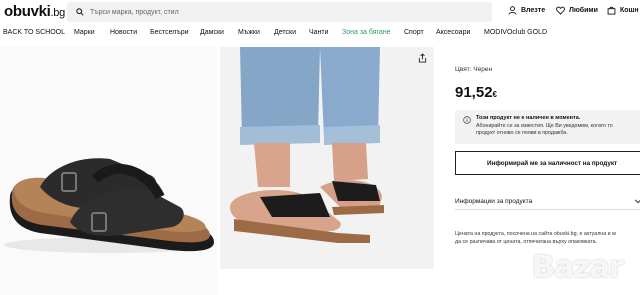 The width and height of the screenshot is (640, 295). Describe the element at coordinates (169, 32) in the screenshot. I see `nav-item-bestsellers: Бестселъри` at that location.